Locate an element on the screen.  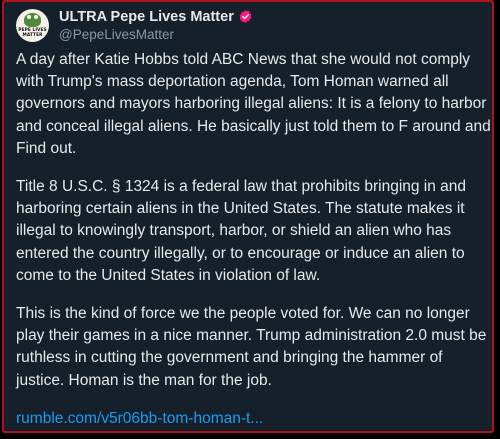
avatar-text: PEPE LIVES MATTER is located at coordinates (32, 32).